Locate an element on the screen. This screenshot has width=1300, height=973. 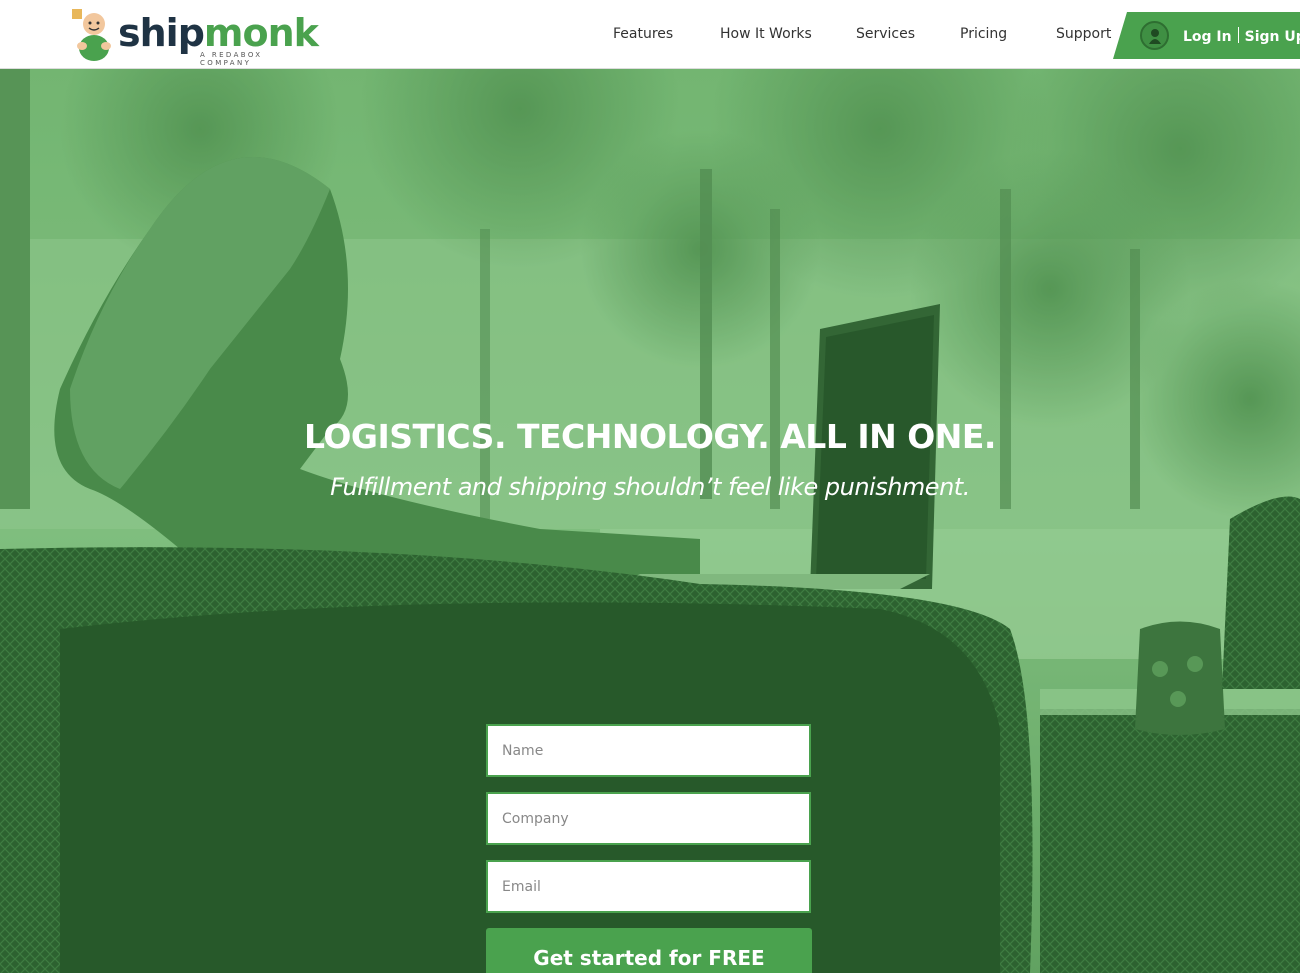
signup-link: Sign Up is located at coordinates (1272, 37).